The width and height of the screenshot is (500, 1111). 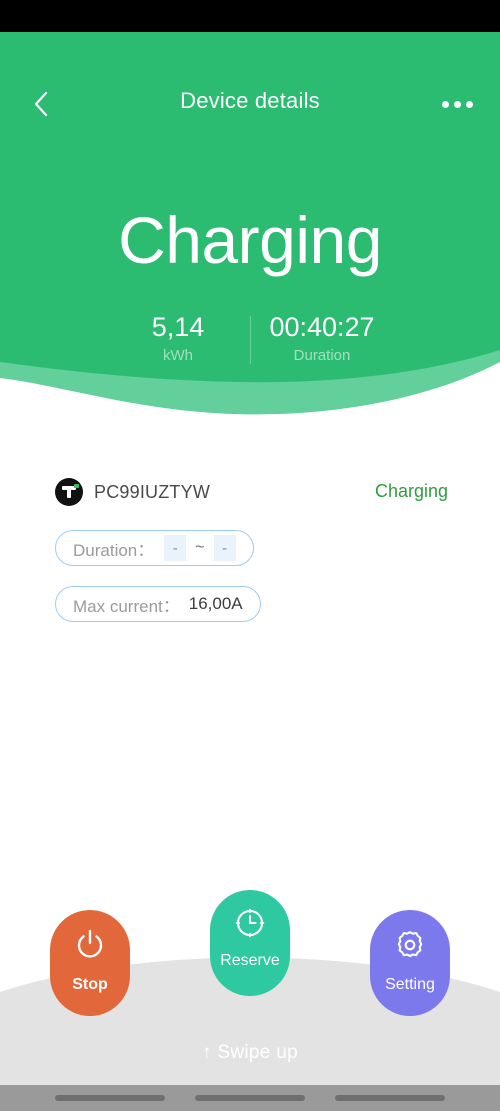 I want to click on stop-button: Stop, so click(x=90, y=963).